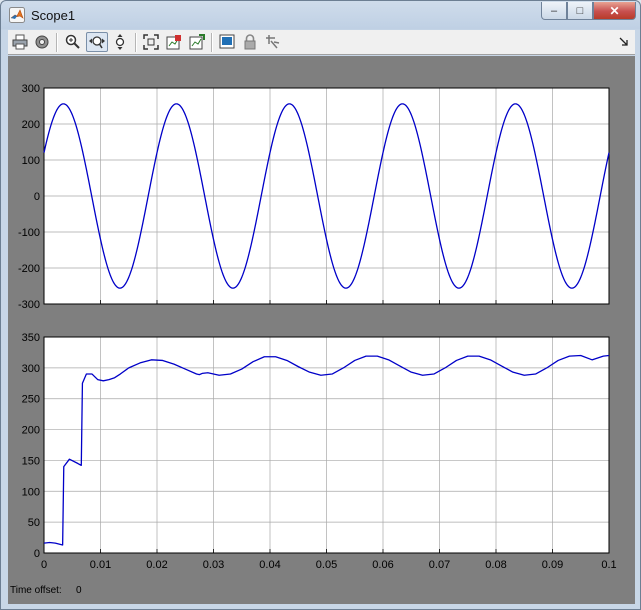  What do you see at coordinates (36, 590) in the screenshot?
I see `time-offset-label: Time offset:` at bounding box center [36, 590].